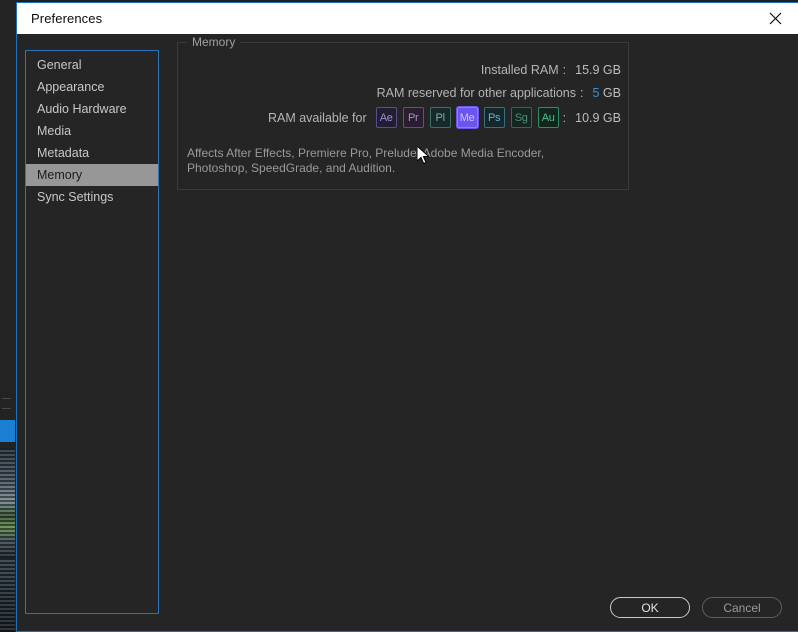 The height and width of the screenshot is (632, 798). I want to click on reserved-ram-colon: :, so click(582, 93).